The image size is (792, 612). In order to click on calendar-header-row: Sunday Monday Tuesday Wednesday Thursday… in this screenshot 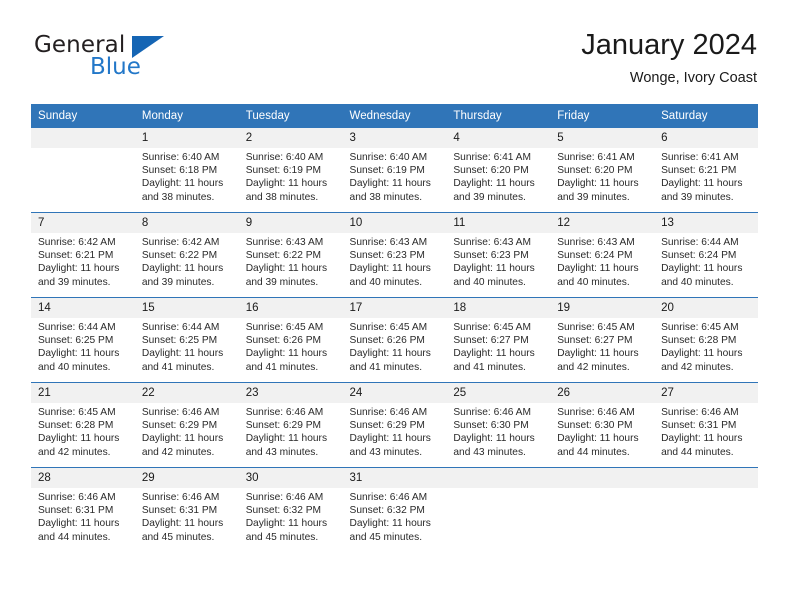, I will do `click(394, 116)`.